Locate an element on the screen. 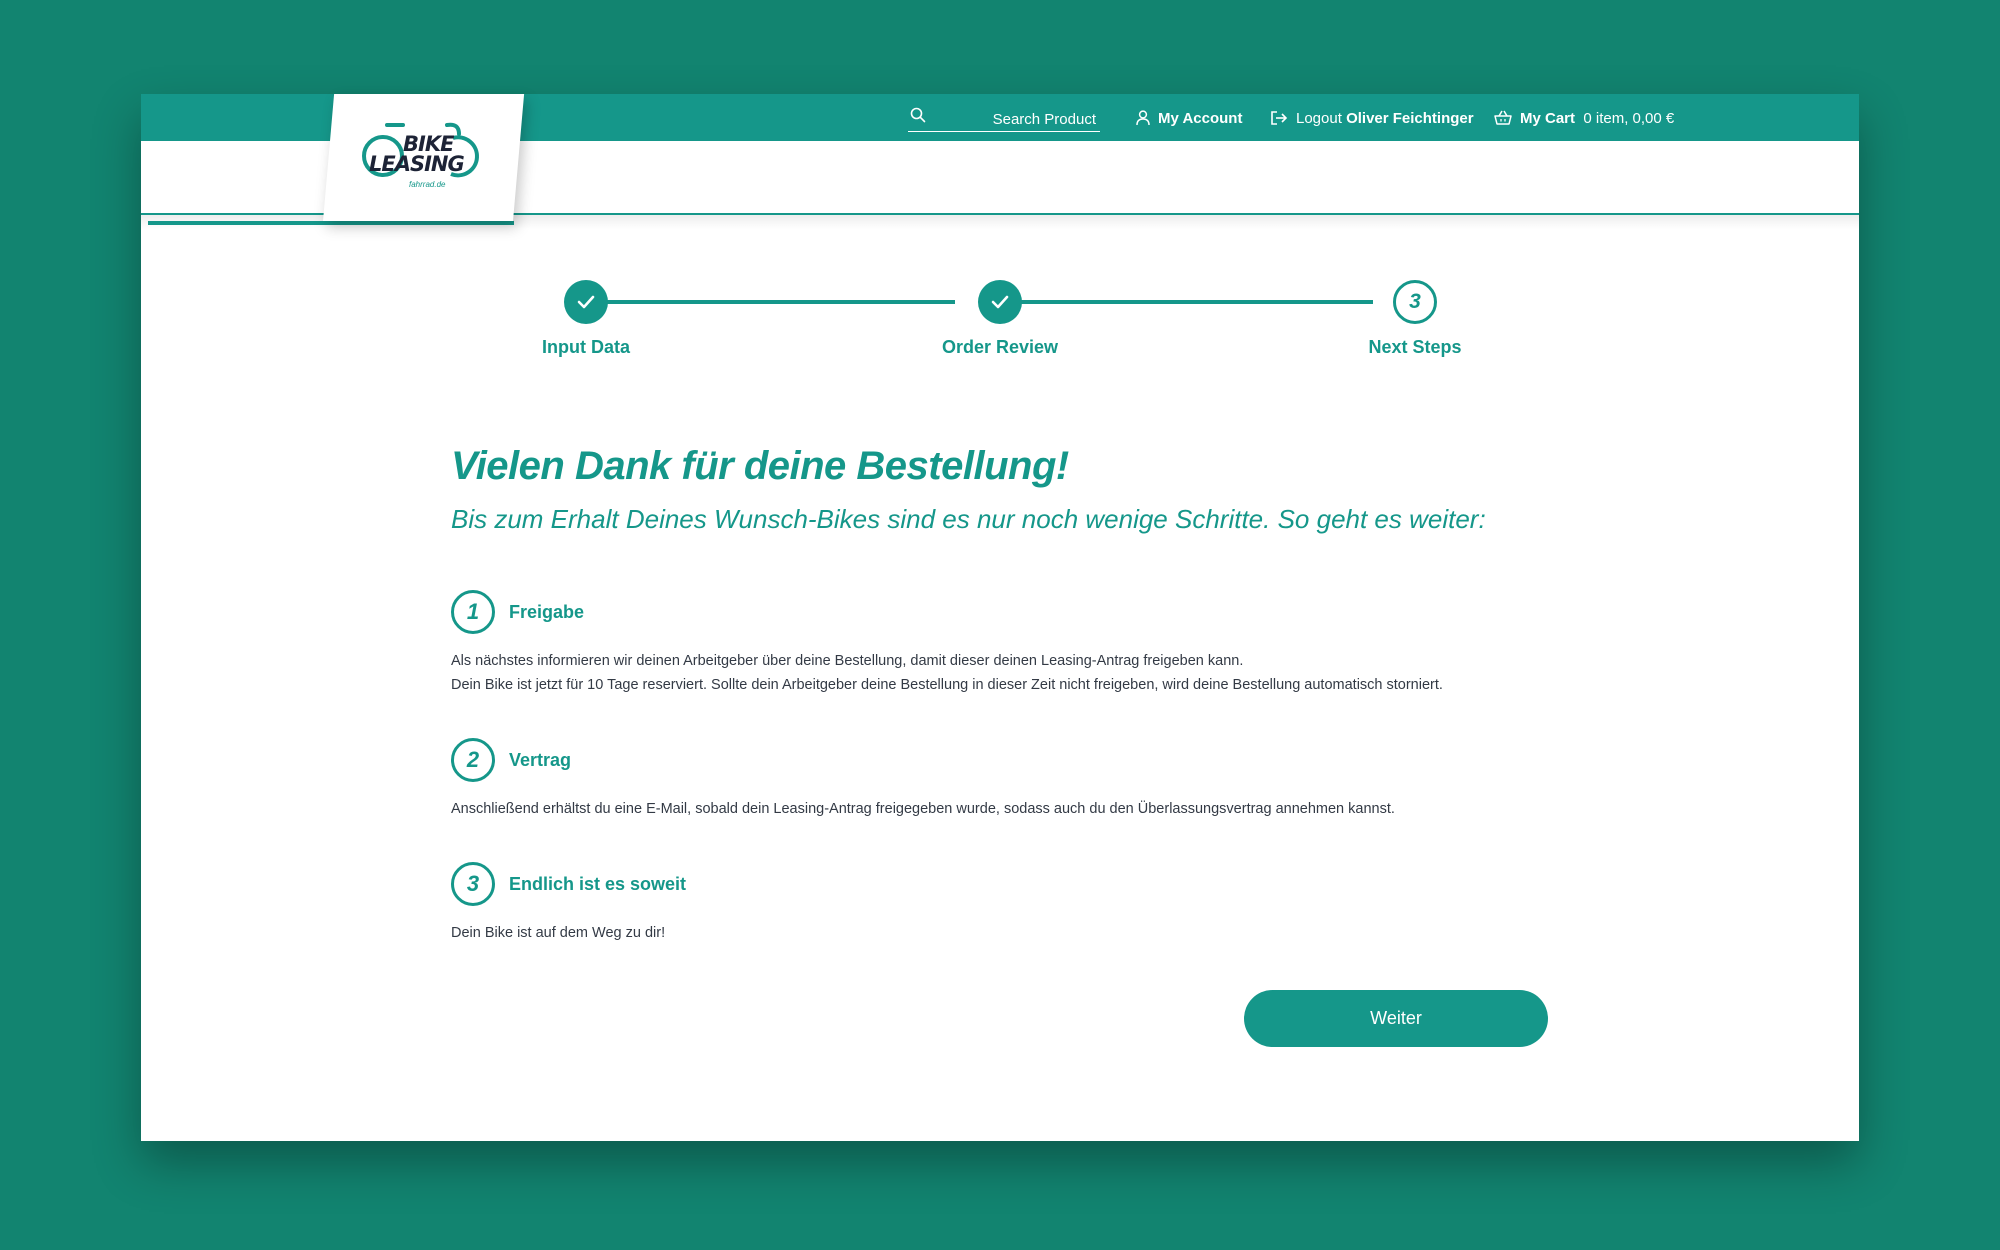 The width and height of the screenshot is (2000, 1250). section-1-heading: Freigabe is located at coordinates (547, 612).